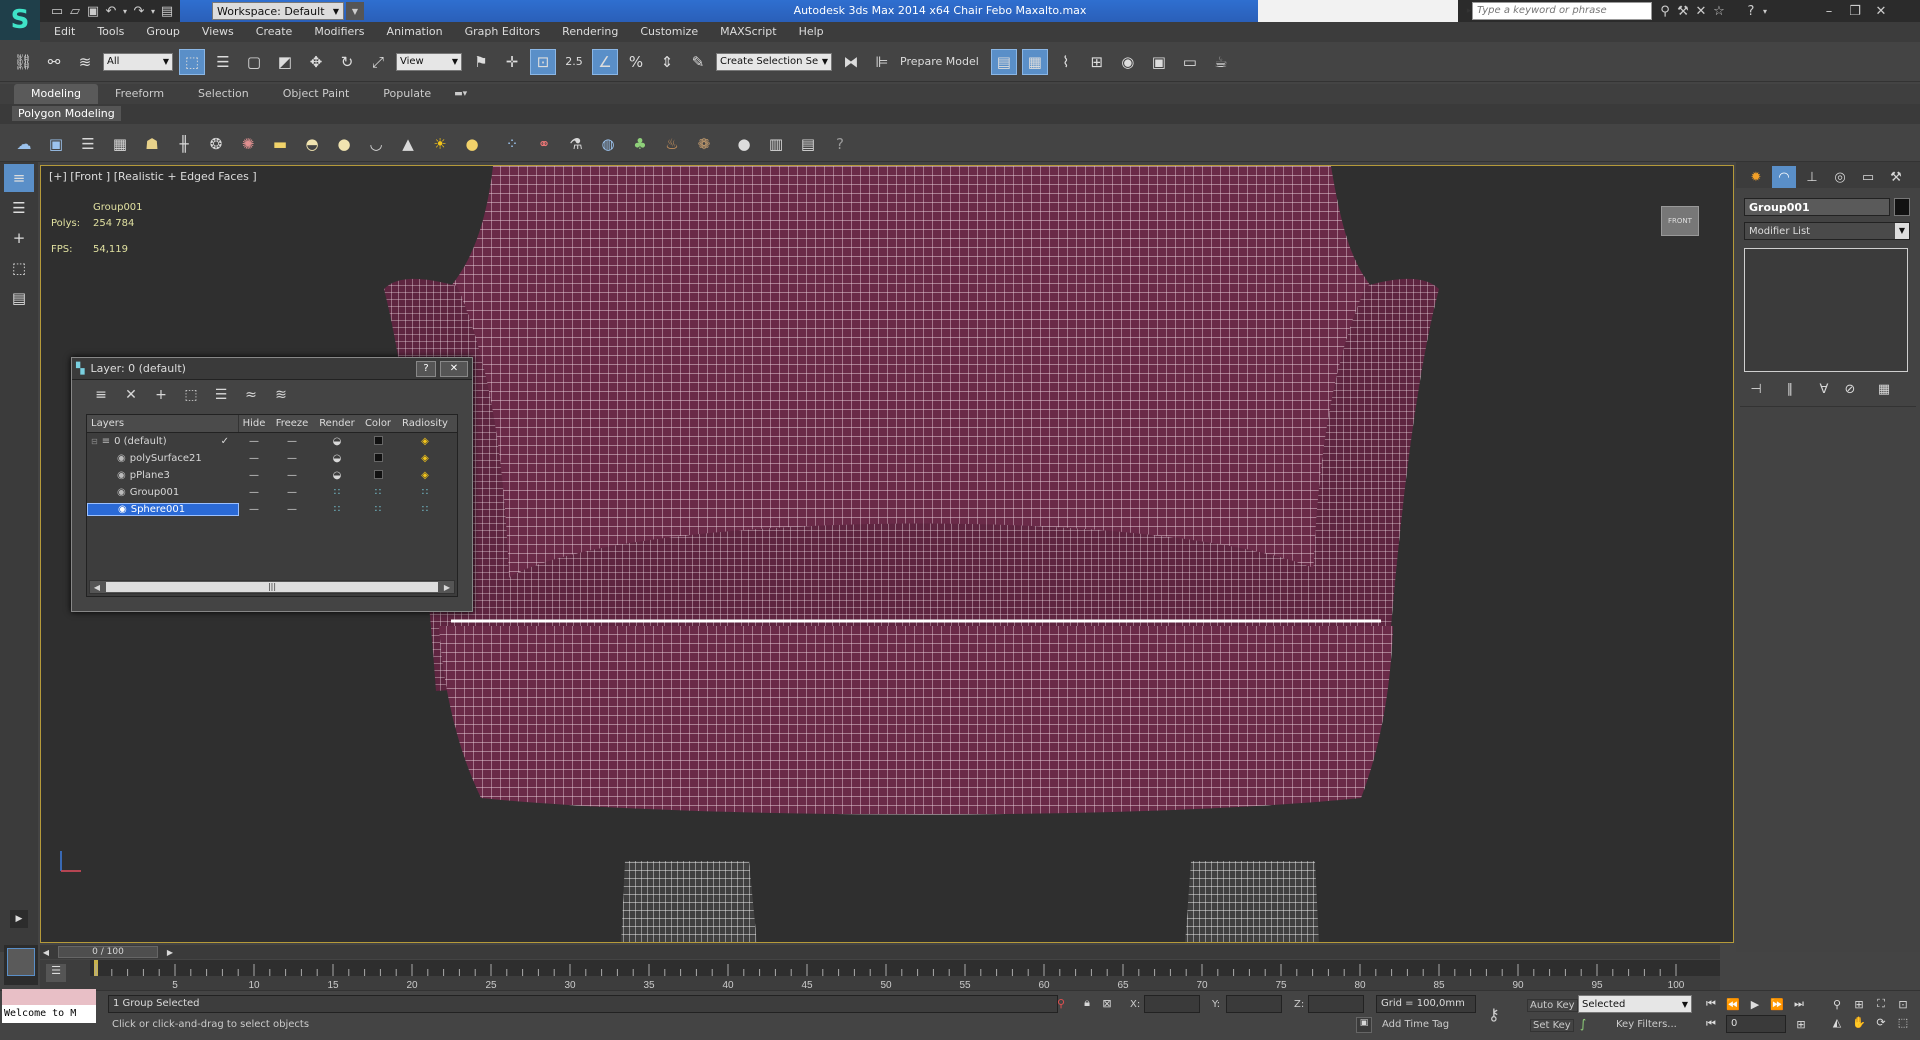 The height and width of the screenshot is (1040, 1920). Describe the element at coordinates (97, 587) in the screenshot. I see `scroll-left-icon: ◀` at that location.